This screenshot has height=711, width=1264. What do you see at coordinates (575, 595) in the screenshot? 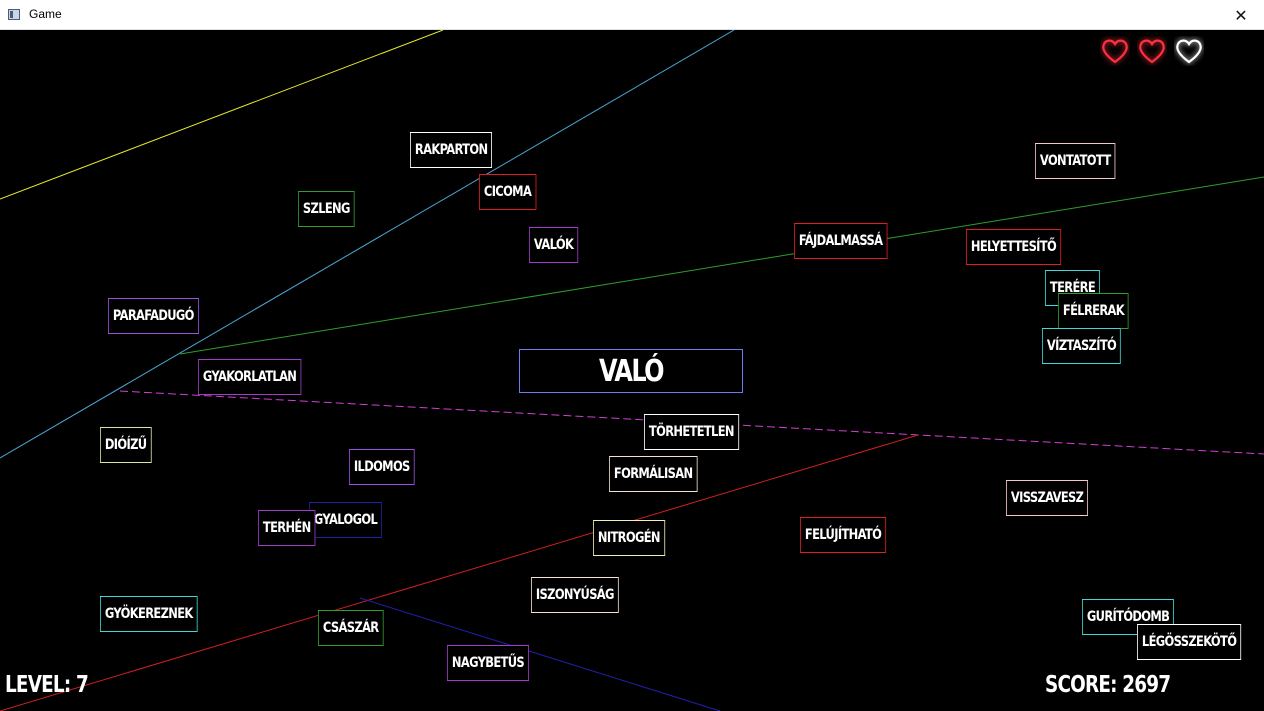
I see `word-box: ISZONYÚSÁG` at bounding box center [575, 595].